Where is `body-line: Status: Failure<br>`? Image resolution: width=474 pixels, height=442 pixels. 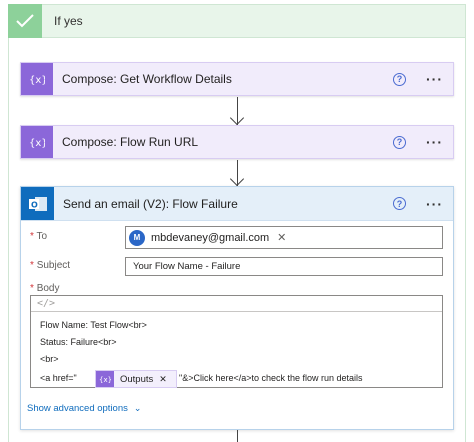 body-line: Status: Failure<br> is located at coordinates (78, 342).